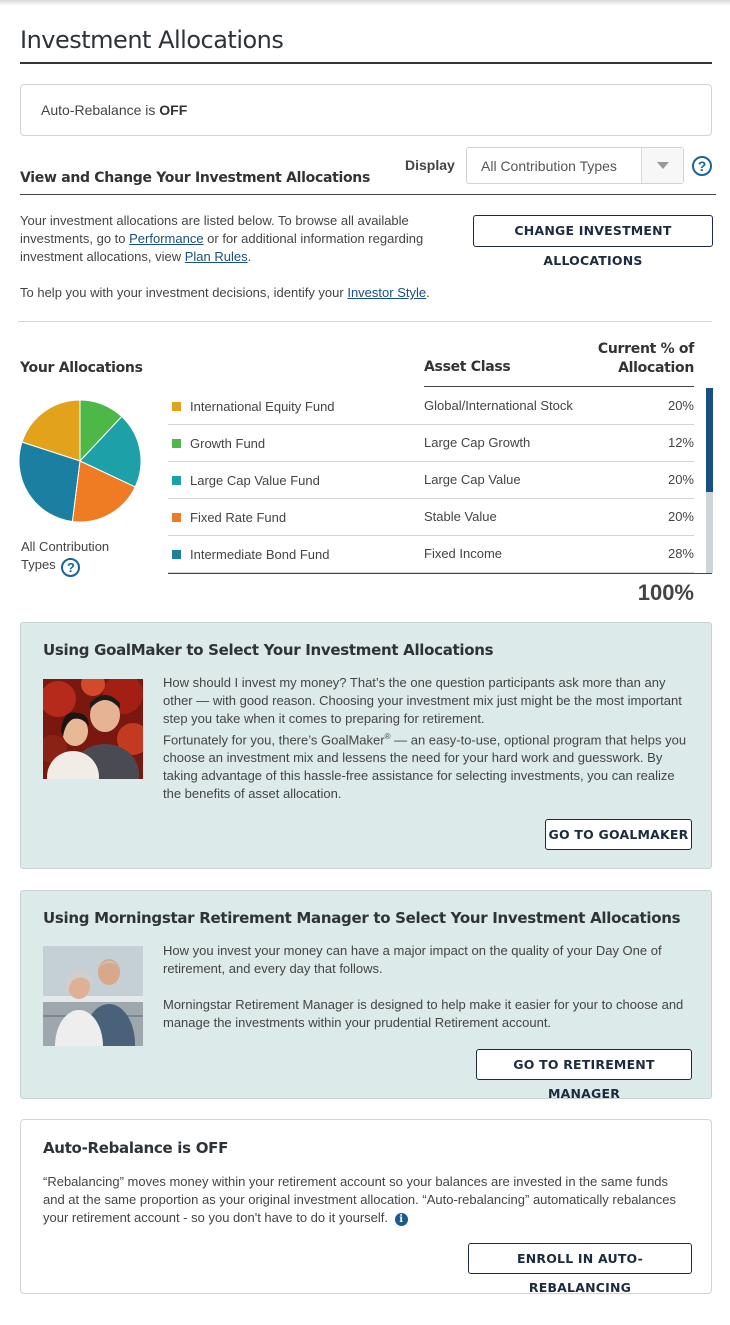 The width and height of the screenshot is (730, 1325). What do you see at coordinates (618, 834) in the screenshot?
I see `go-to-goalmaker-button: GO TO GOALMAKER` at bounding box center [618, 834].